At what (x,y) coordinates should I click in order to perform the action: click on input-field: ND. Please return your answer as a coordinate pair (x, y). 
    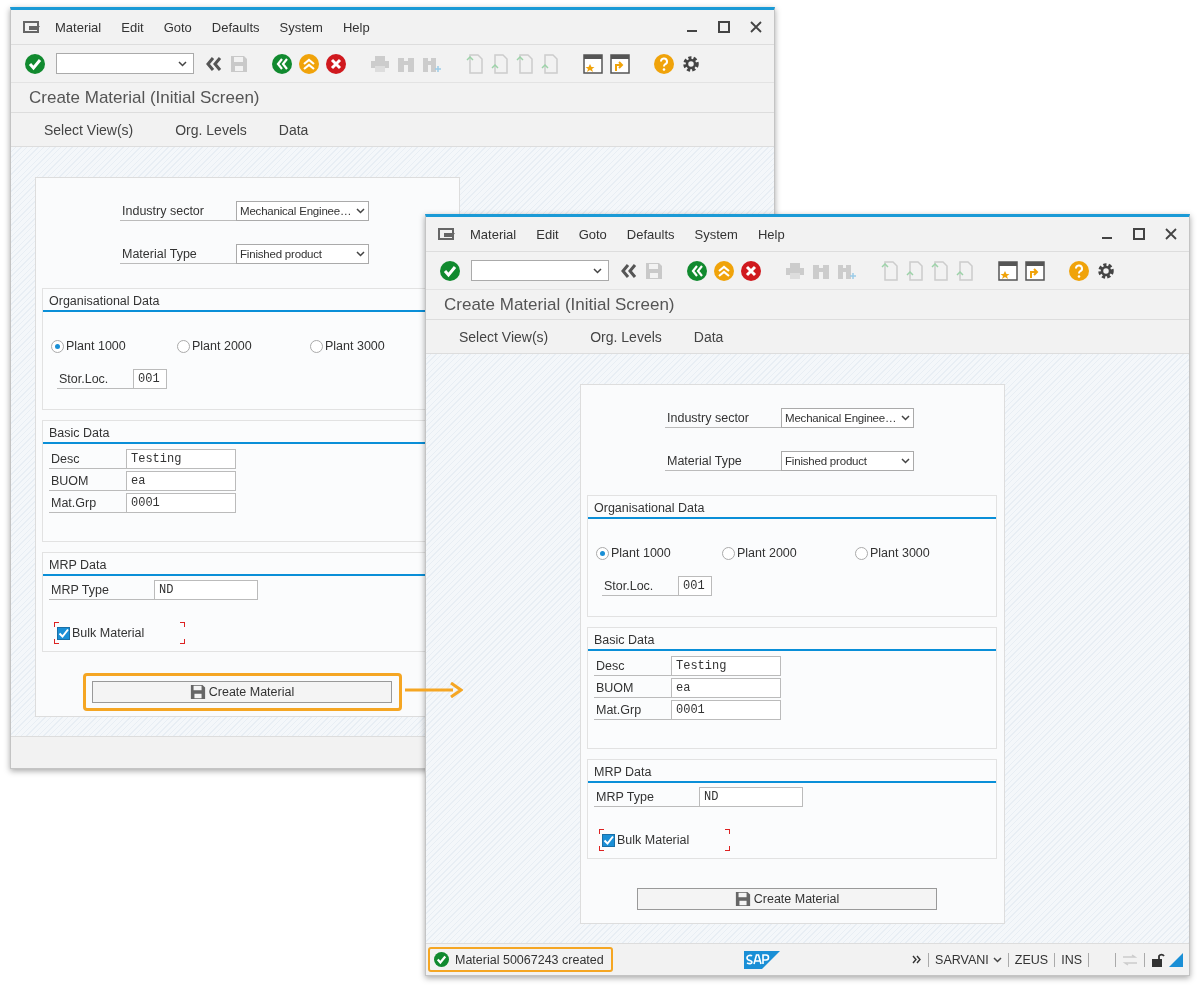
    Looking at the image, I should click on (751, 797).